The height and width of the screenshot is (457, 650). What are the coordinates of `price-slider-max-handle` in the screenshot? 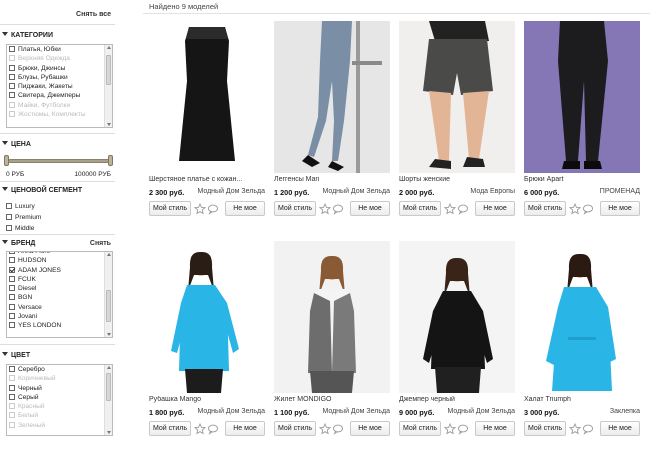 It's located at (110, 160).